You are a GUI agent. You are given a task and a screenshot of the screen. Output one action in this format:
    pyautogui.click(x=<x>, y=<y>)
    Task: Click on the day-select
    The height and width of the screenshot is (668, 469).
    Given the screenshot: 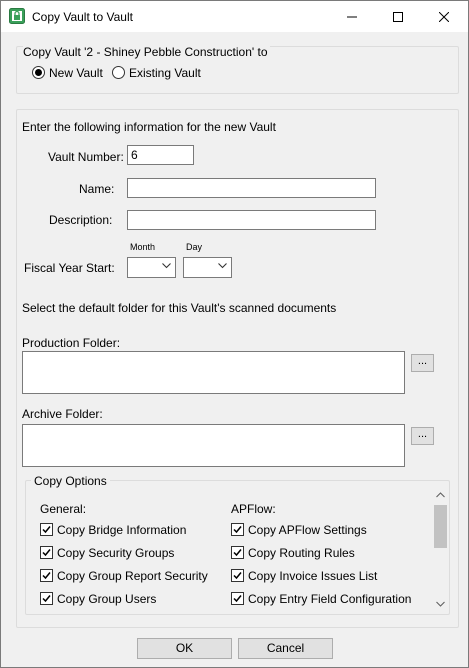 What is the action you would take?
    pyautogui.click(x=207, y=267)
    